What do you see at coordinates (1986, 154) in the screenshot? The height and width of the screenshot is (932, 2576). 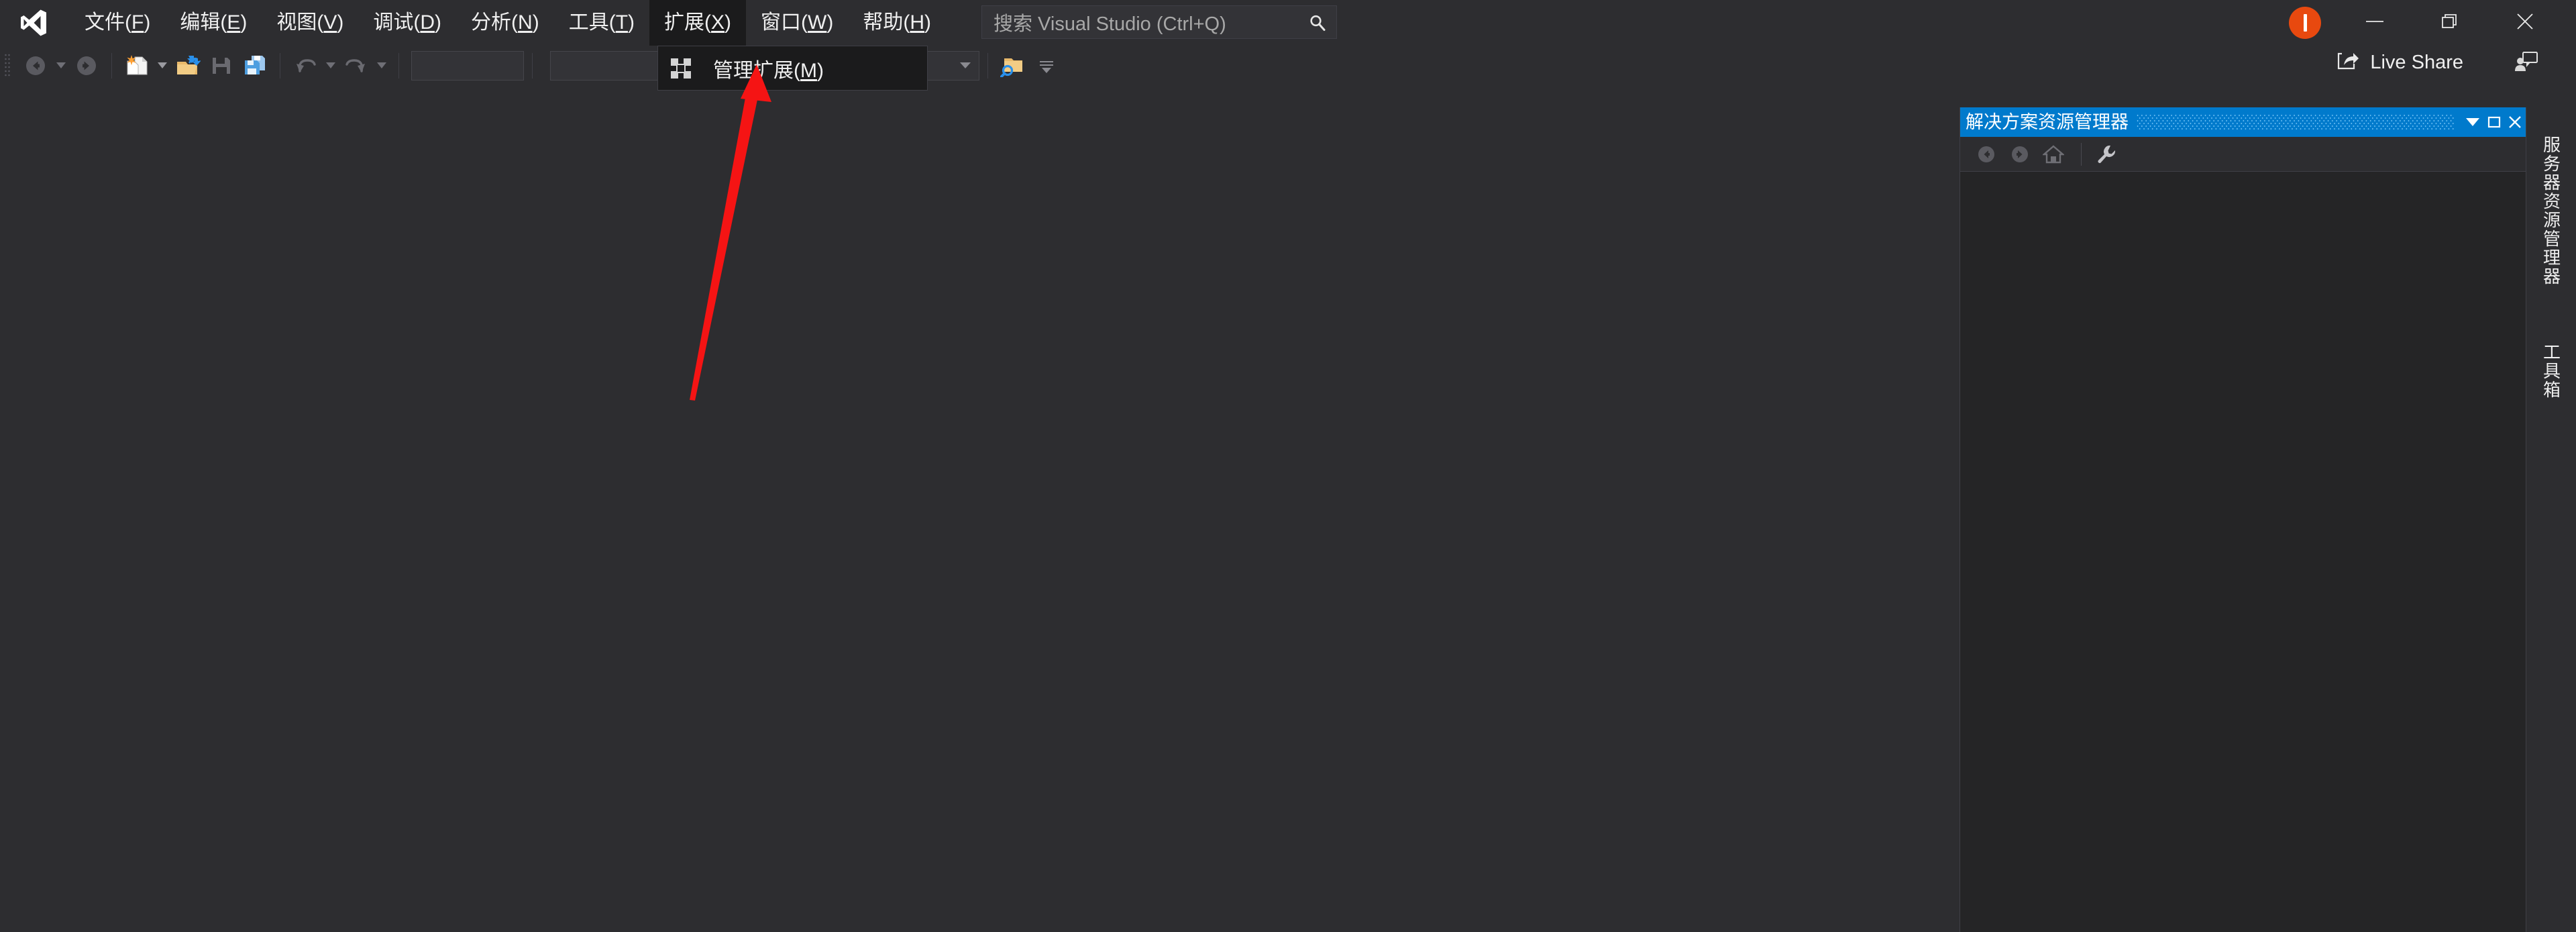 I see `se-back-button` at bounding box center [1986, 154].